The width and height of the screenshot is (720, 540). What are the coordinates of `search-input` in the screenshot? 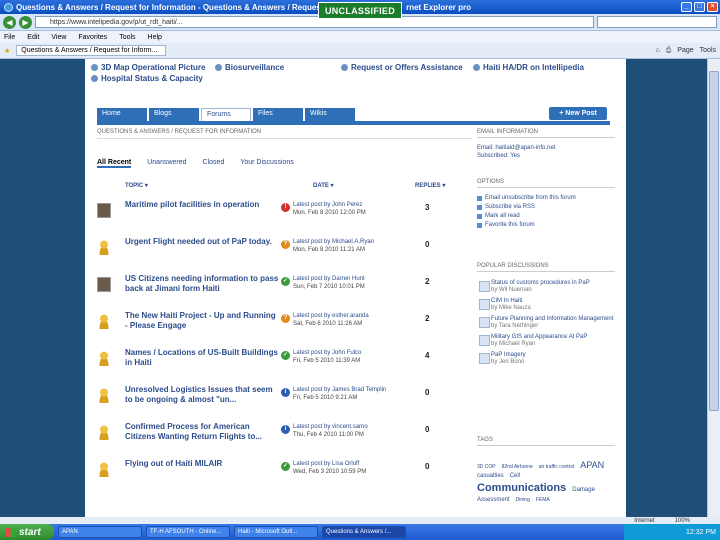 It's located at (657, 22).